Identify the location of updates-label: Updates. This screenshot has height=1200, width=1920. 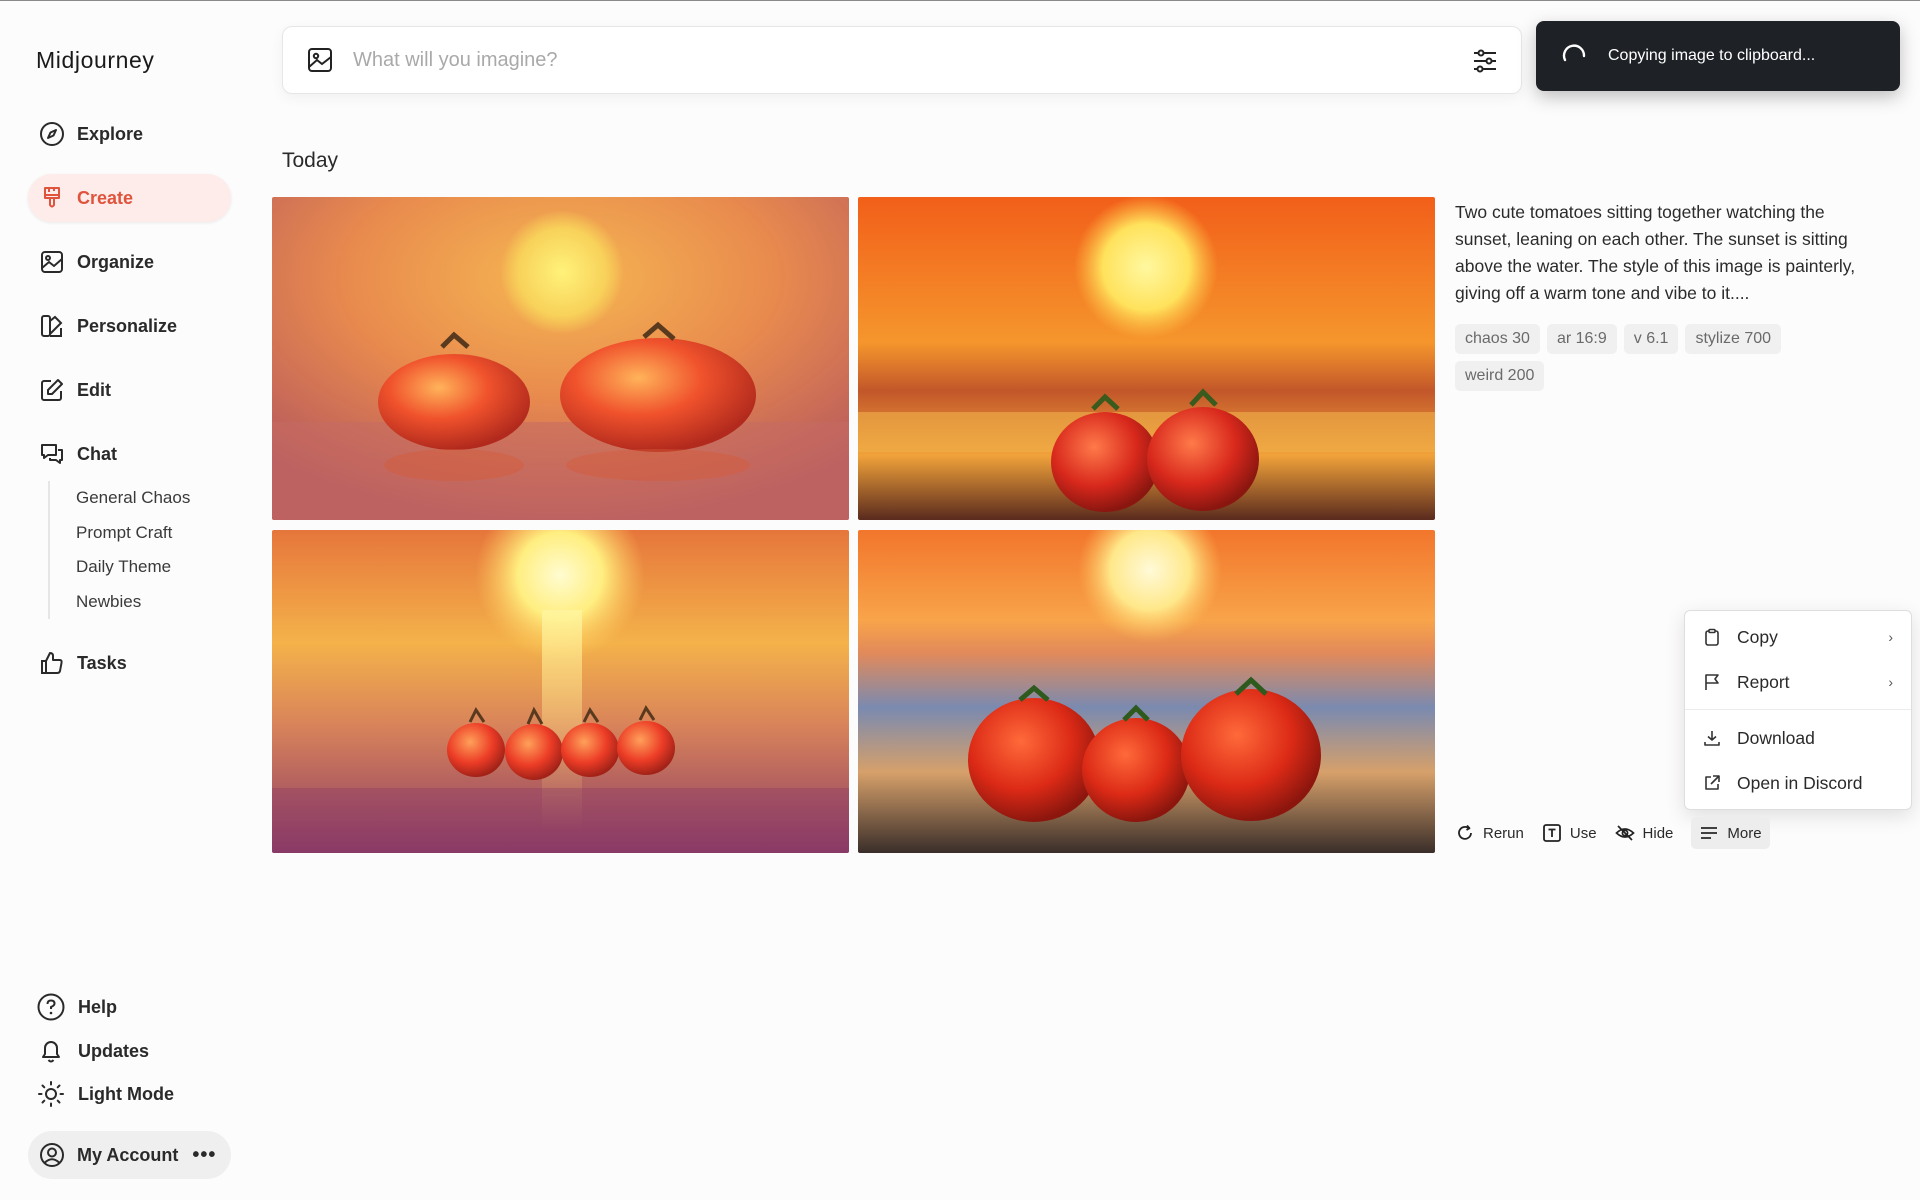
(114, 1050).